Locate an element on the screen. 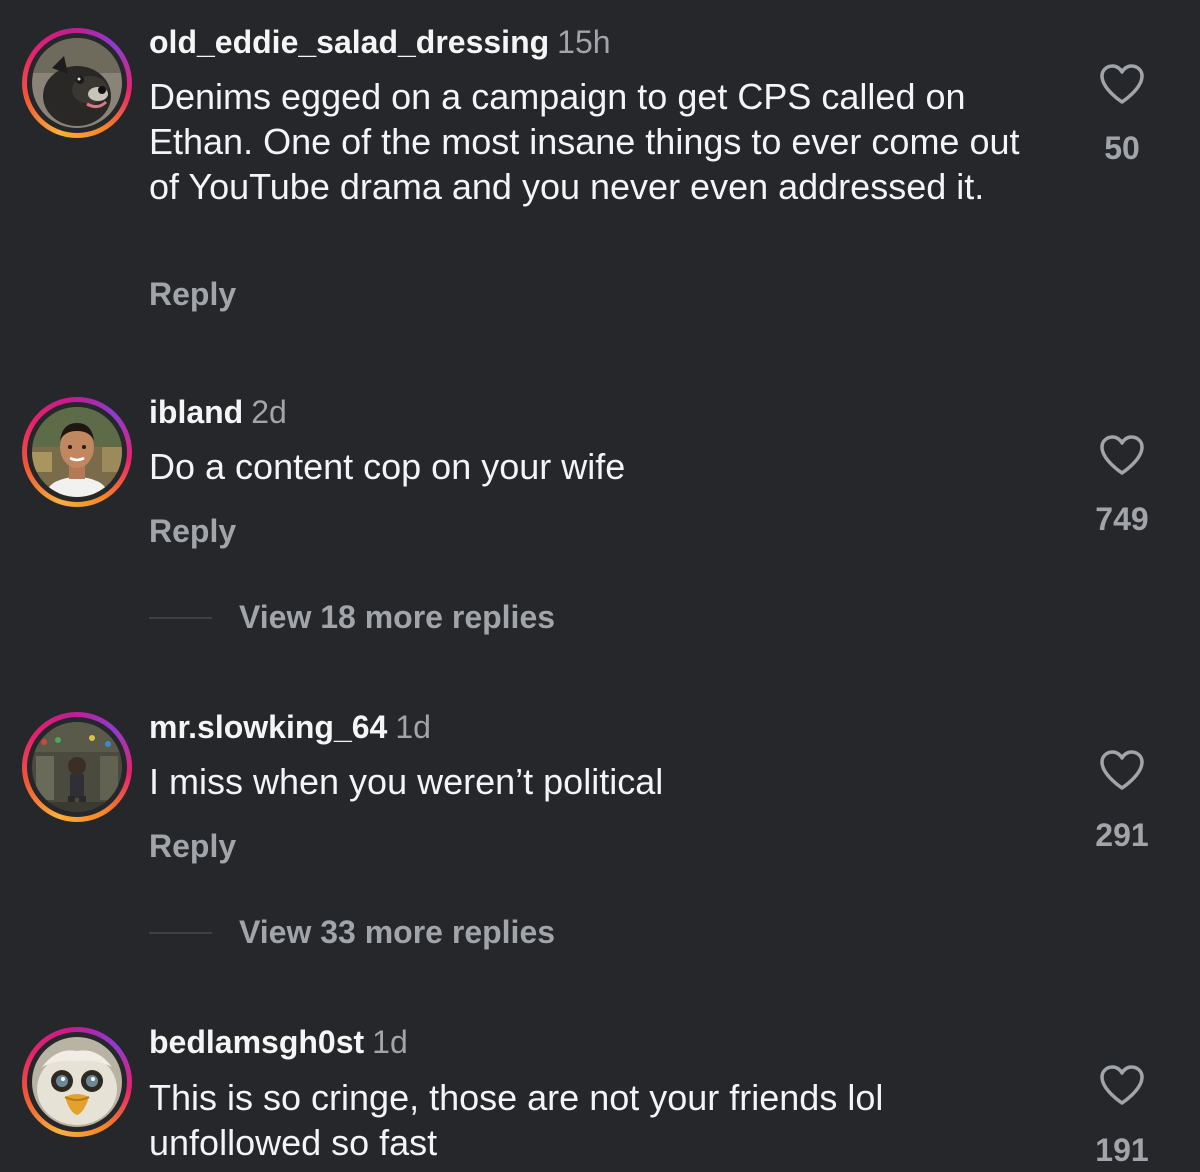 The height and width of the screenshot is (1172, 1200). man-avatar-icon is located at coordinates (77, 452).